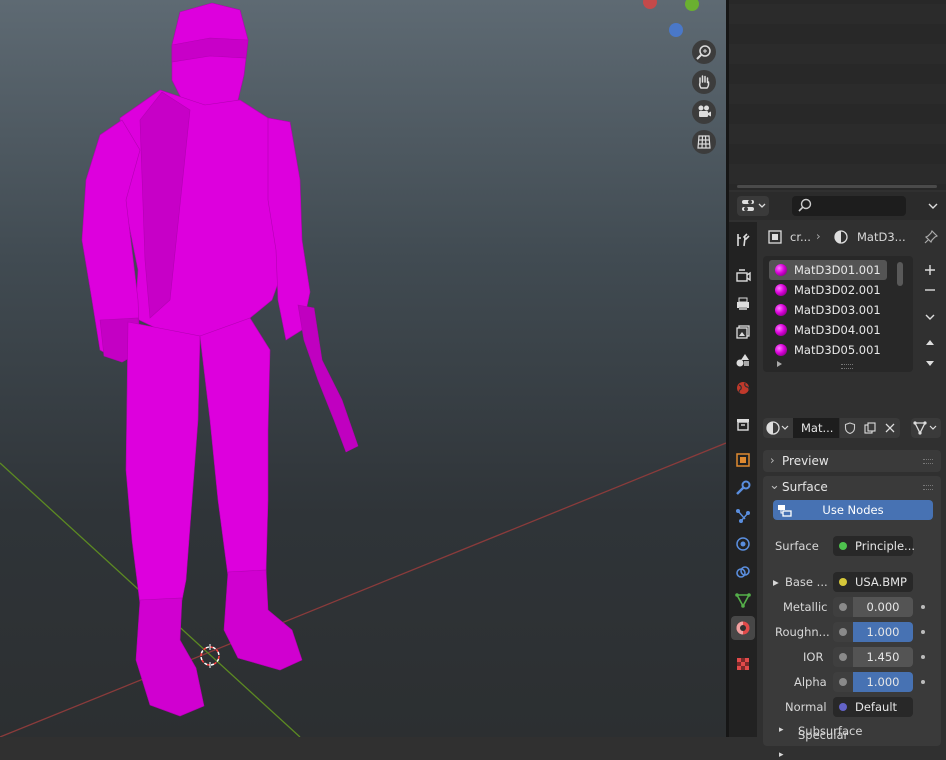  What do you see at coordinates (823, 735) in the screenshot?
I see `specular-label: Specular` at bounding box center [823, 735].